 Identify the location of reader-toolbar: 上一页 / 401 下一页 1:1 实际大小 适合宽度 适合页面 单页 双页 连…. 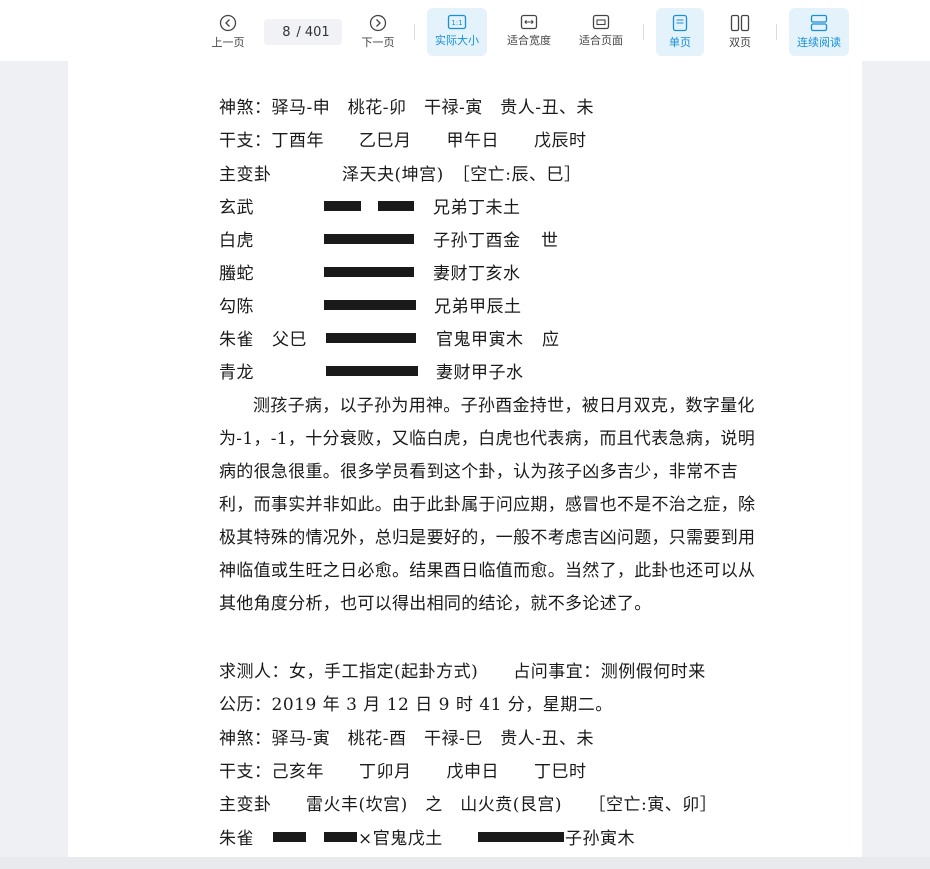
(465, 30).